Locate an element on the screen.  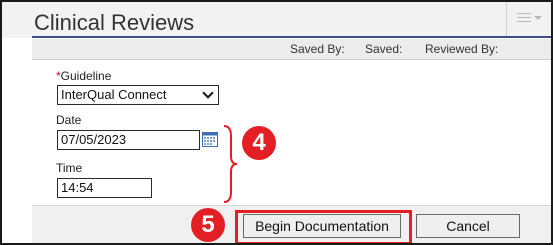
time-value: 14:54 is located at coordinates (77, 187).